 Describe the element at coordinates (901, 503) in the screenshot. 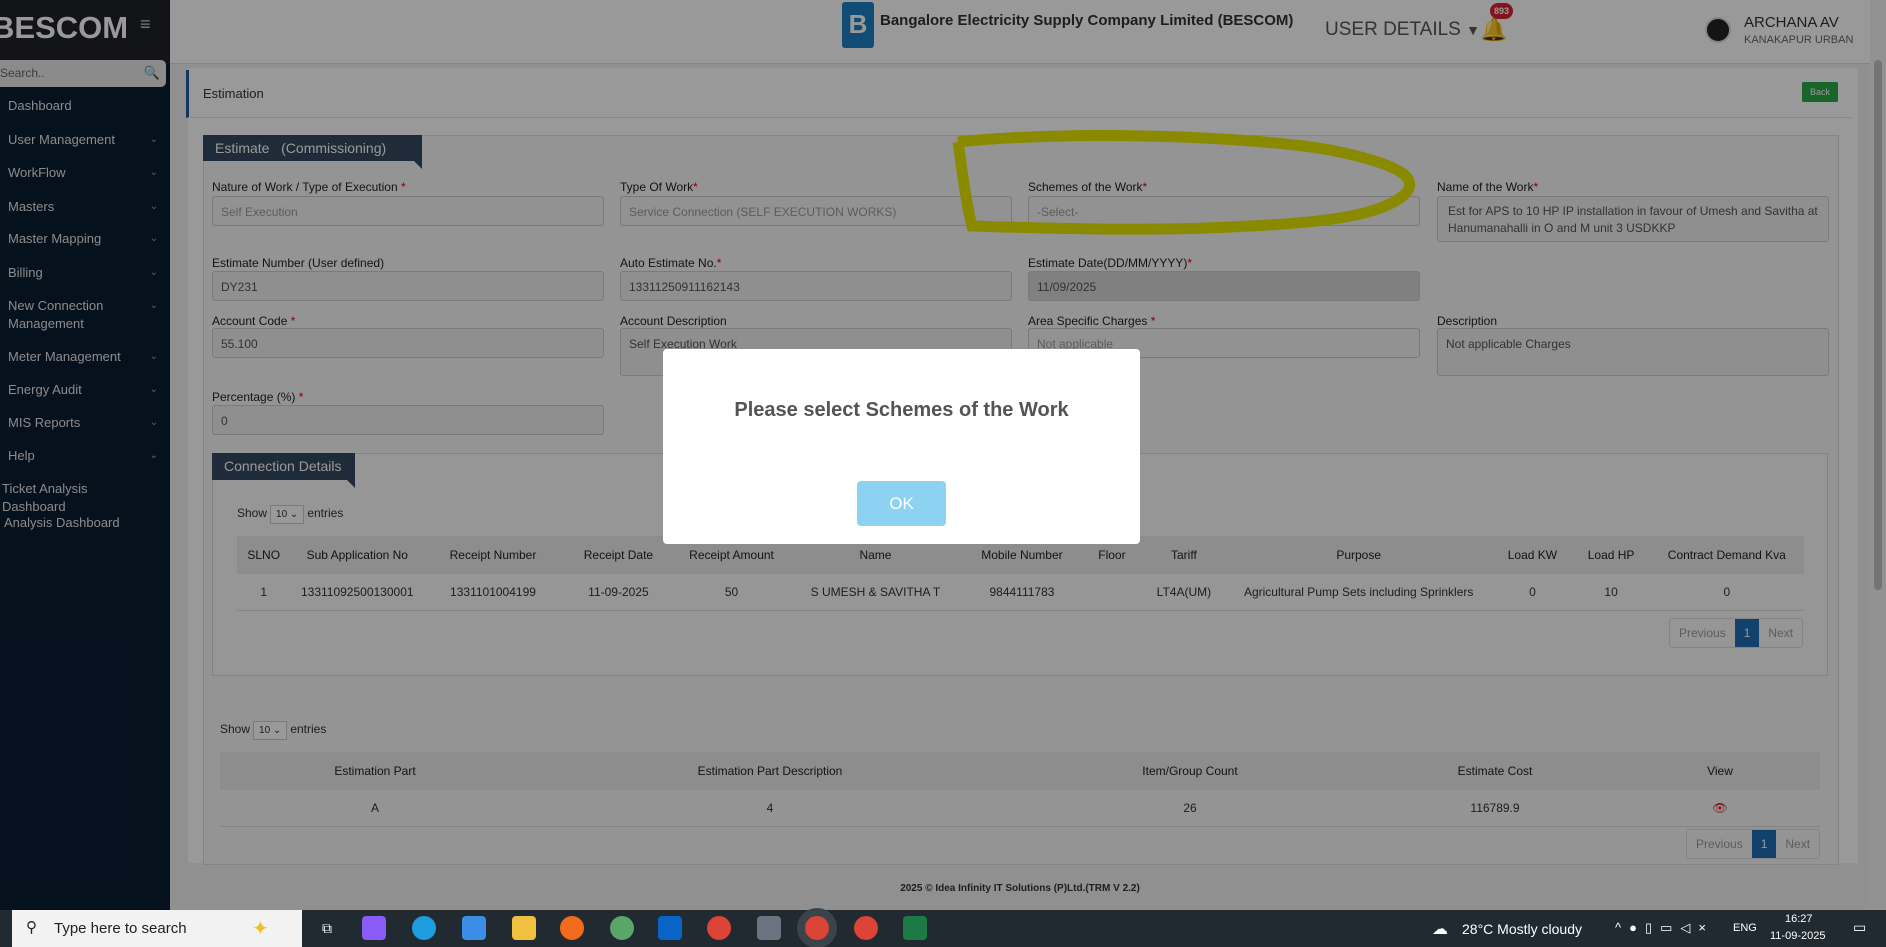

I see `ok-button: OK` at that location.